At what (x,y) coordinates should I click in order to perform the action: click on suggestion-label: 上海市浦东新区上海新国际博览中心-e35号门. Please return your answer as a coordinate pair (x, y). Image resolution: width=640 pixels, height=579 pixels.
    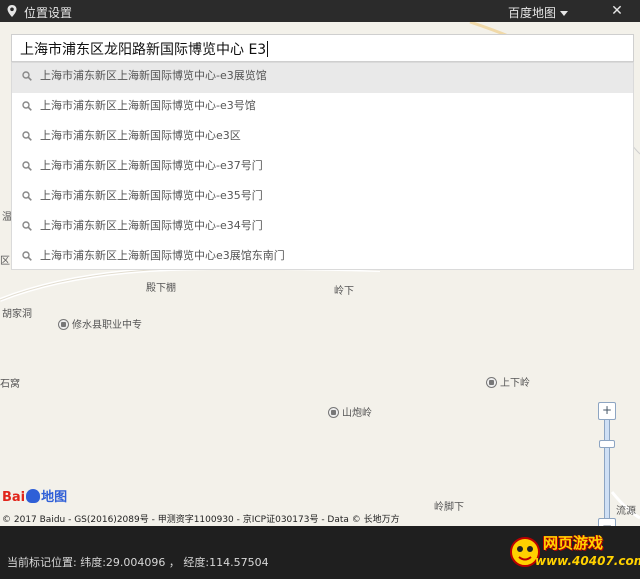
    Looking at the image, I should click on (151, 195).